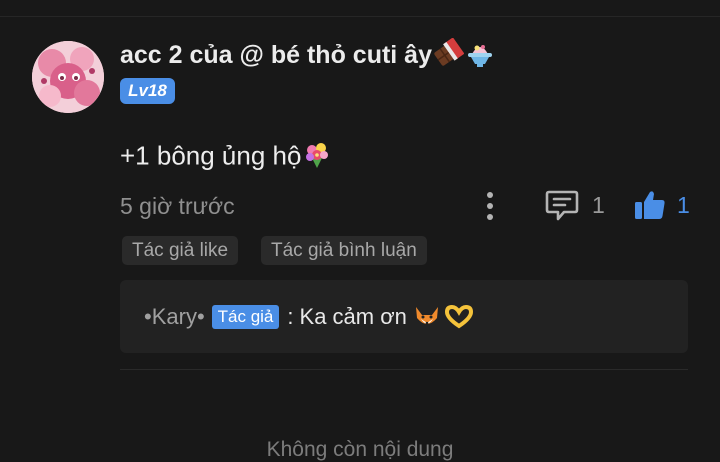 Image resolution: width=720 pixels, height=462 pixels. I want to click on more-options-button, so click(490, 206).